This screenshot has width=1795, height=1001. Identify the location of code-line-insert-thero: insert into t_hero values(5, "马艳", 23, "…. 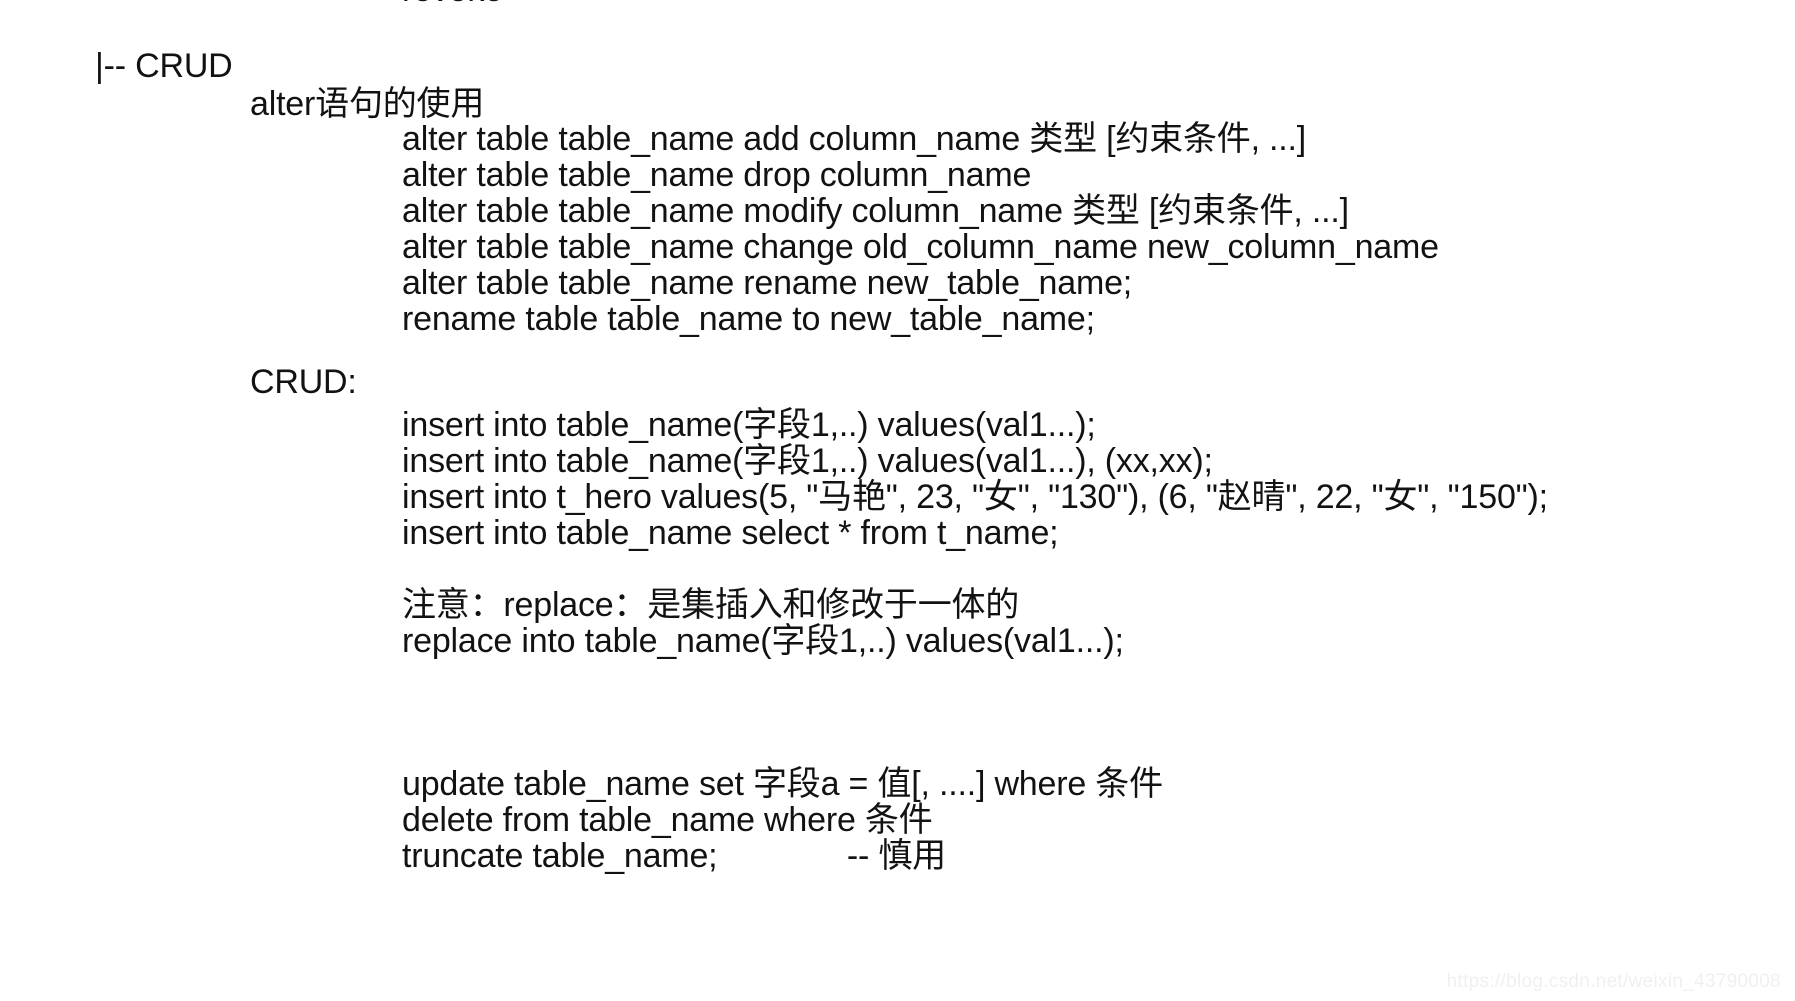
(975, 497).